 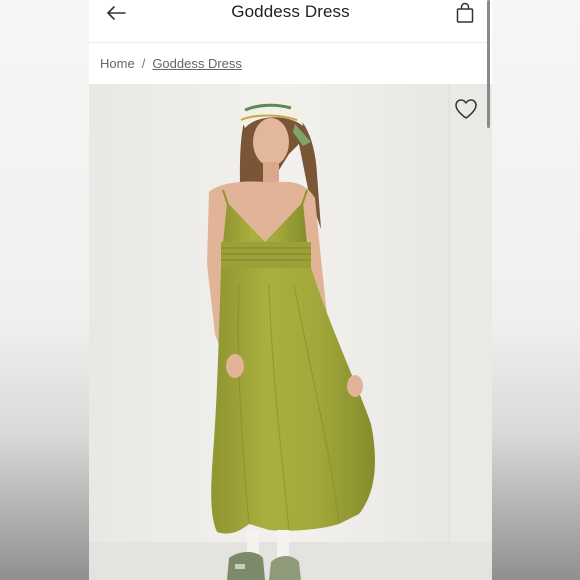 What do you see at coordinates (488, 64) in the screenshot?
I see `scrollbar` at bounding box center [488, 64].